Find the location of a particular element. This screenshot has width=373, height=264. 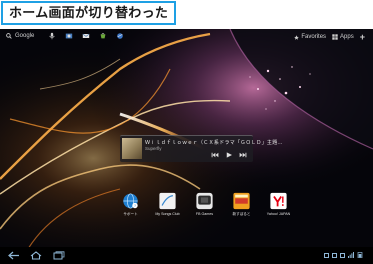

signal-icon is located at coordinates (351, 255).